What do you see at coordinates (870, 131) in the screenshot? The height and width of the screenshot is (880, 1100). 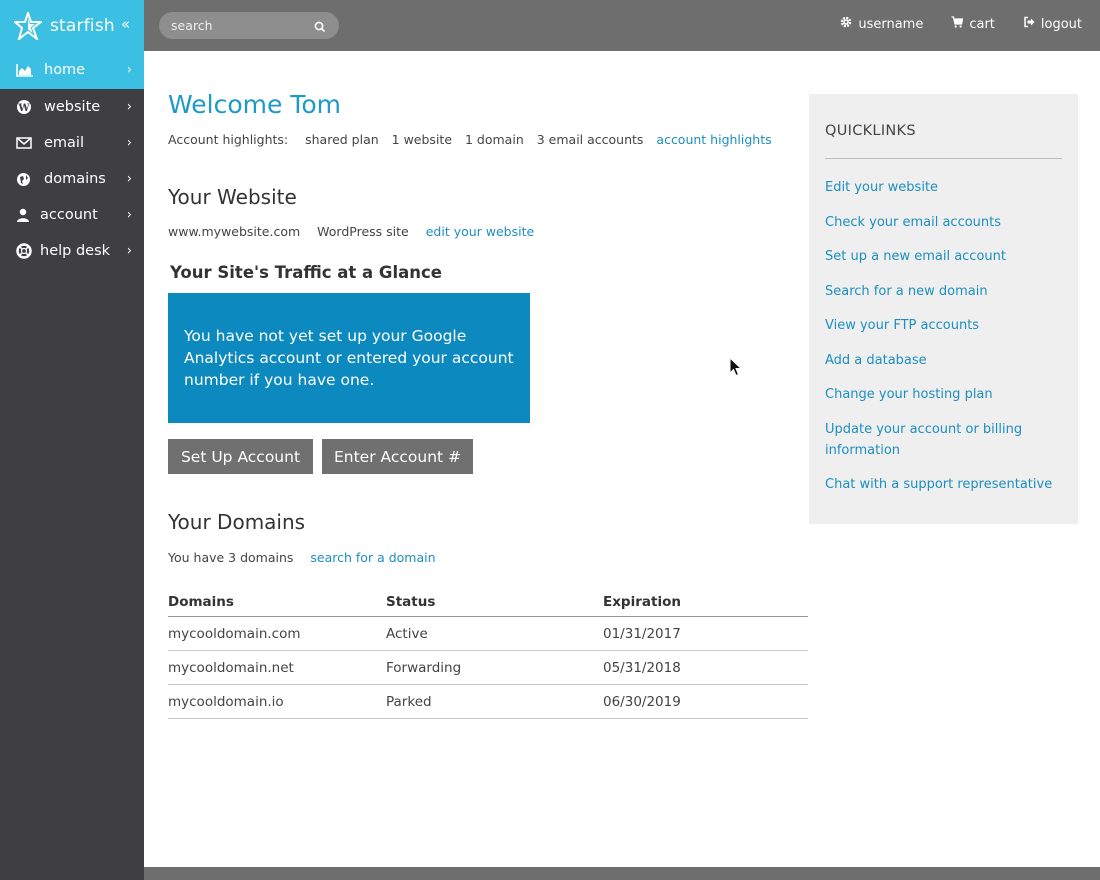 I see `quicklinks-title: QUICKLINKS` at bounding box center [870, 131].